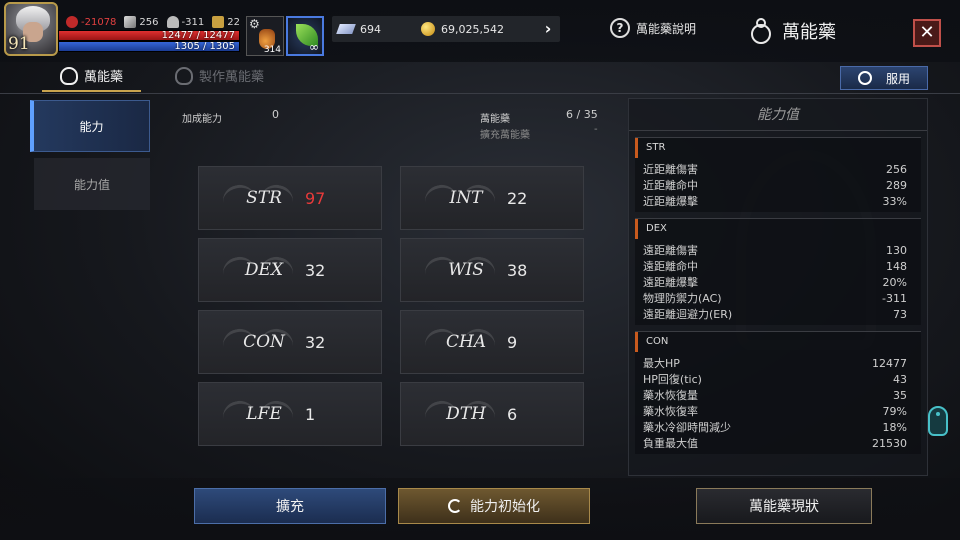 The width and height of the screenshot is (960, 540). What do you see at coordinates (141, 22) in the screenshot?
I see `attack-stat: 256` at bounding box center [141, 22].